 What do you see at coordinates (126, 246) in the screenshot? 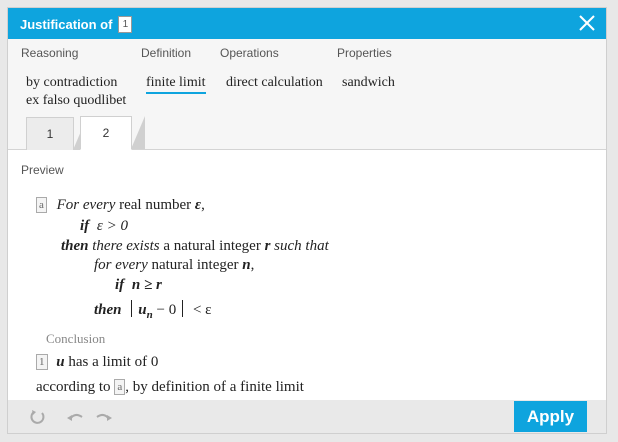
I see `quantifier-there-exists: there exists` at bounding box center [126, 246].